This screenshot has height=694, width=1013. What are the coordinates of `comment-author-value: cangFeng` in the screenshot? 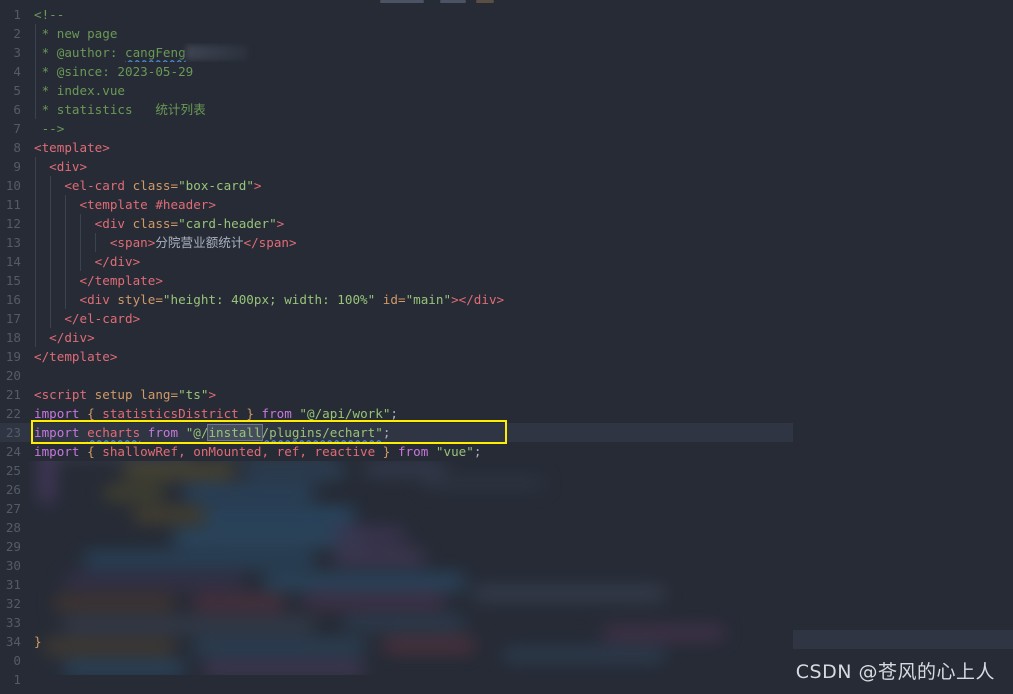 It's located at (155, 52).